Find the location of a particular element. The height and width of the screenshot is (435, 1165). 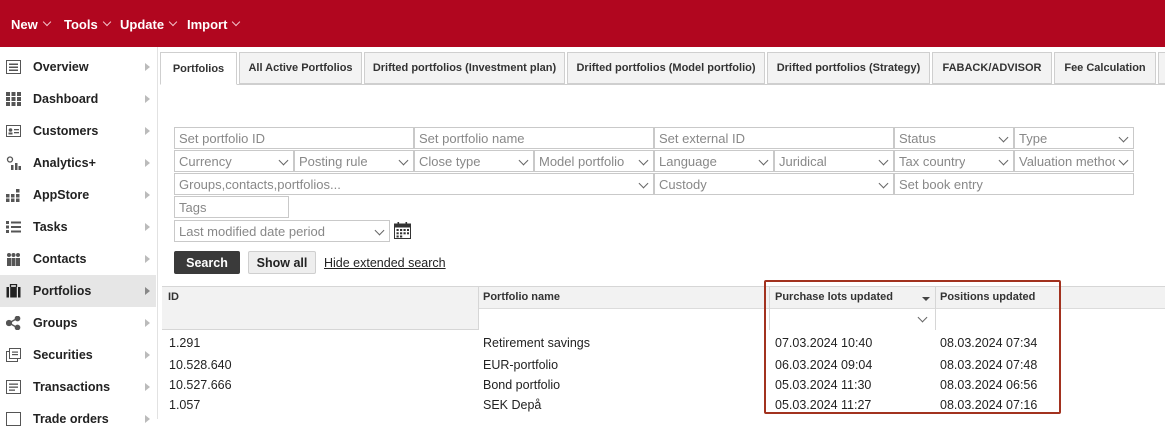

table-cell-id: 10.528.640 is located at coordinates (200, 365).